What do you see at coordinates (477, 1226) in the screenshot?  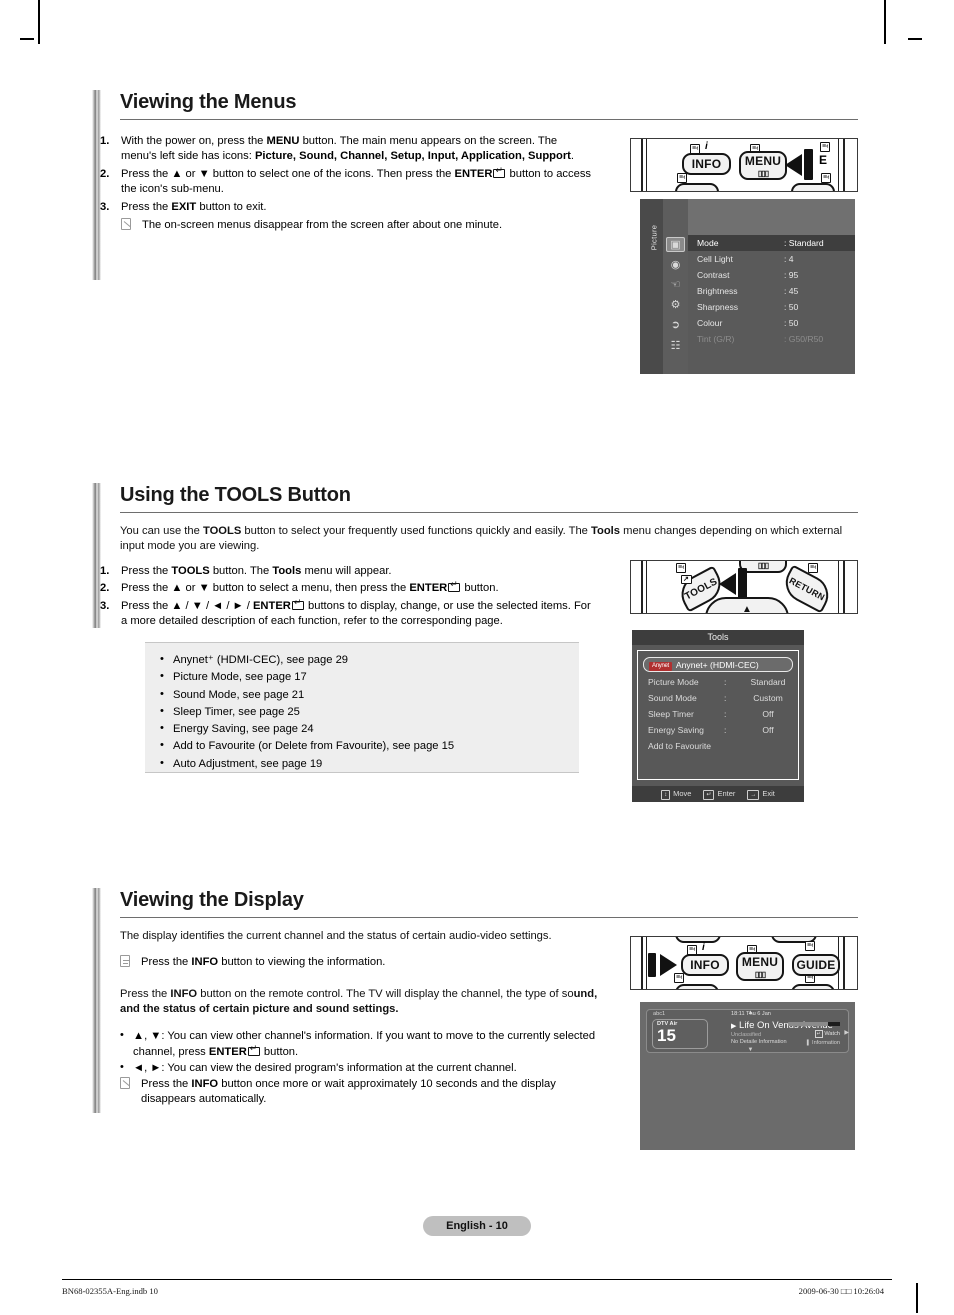 I see `page-number-tag: English - 10` at bounding box center [477, 1226].